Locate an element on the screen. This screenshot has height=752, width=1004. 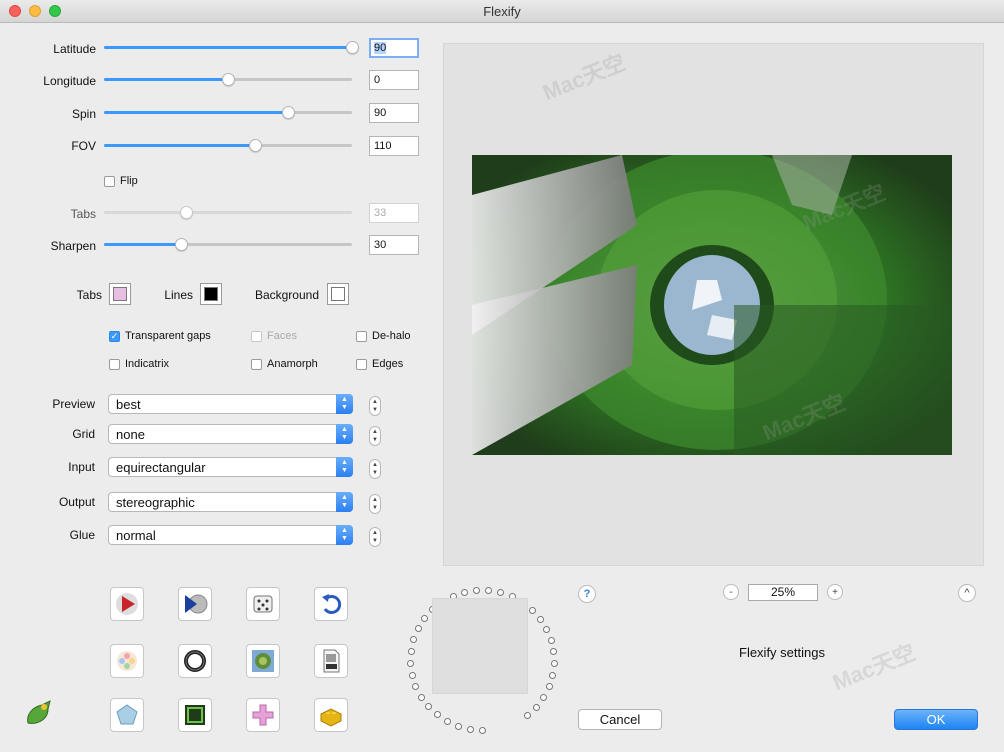
longitude-slider is located at coordinates (228, 80).